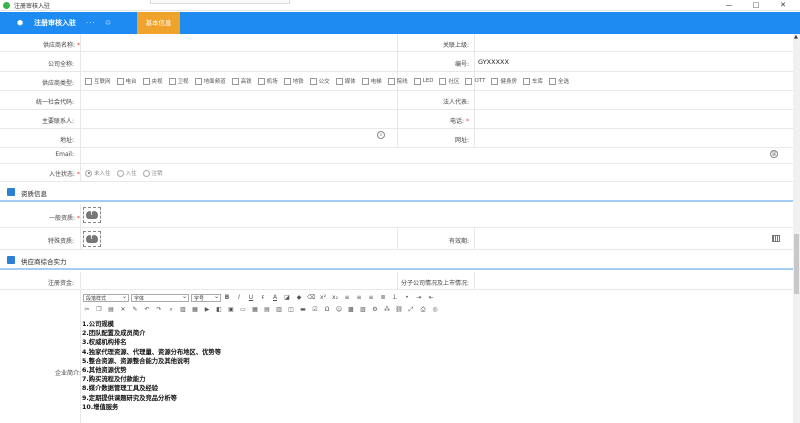 This screenshot has height=423, width=800. Describe the element at coordinates (633, 119) in the screenshot. I see `phone-input` at that location.